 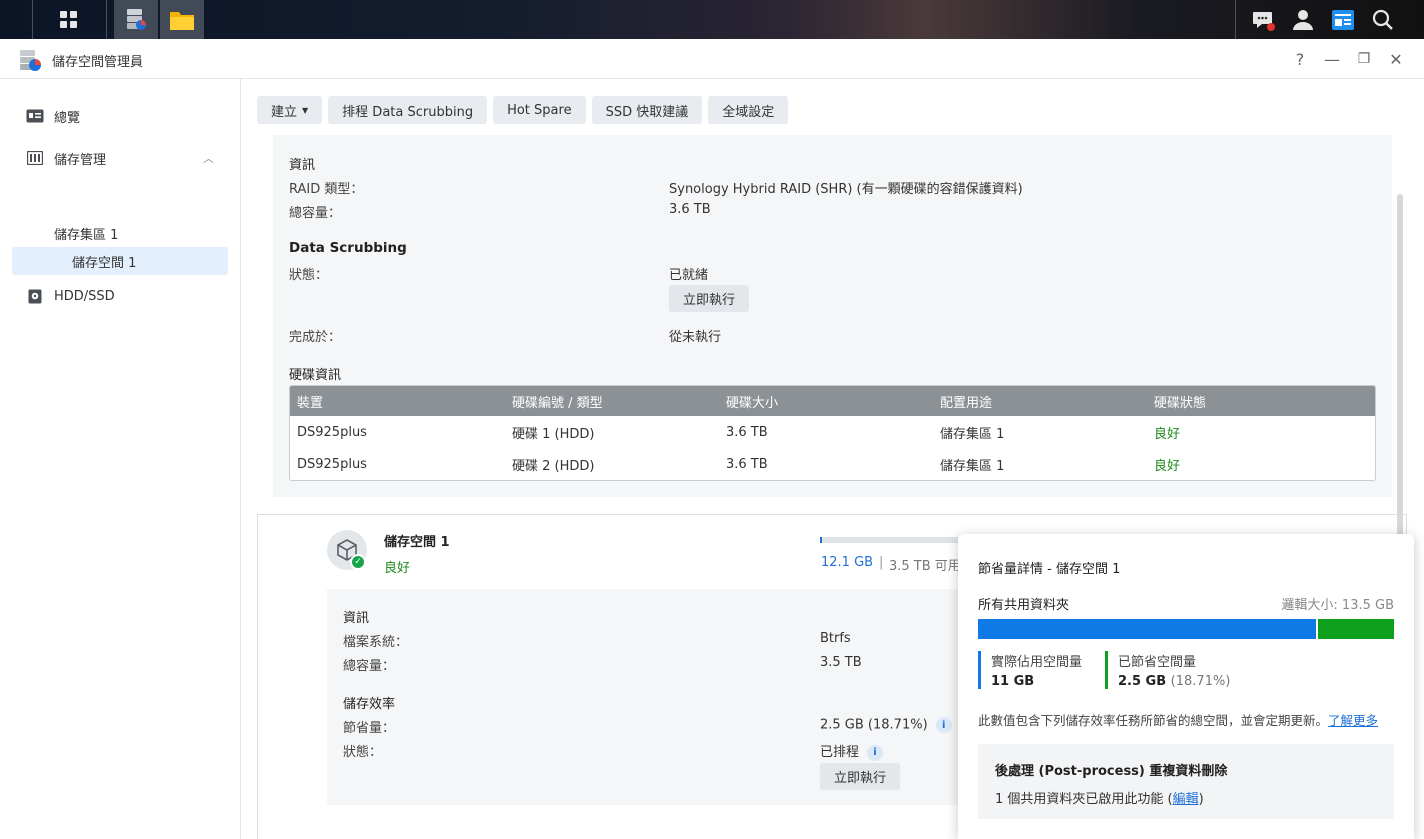 I want to click on sidebar-item-label: HDD/SSD, so click(x=84, y=296).